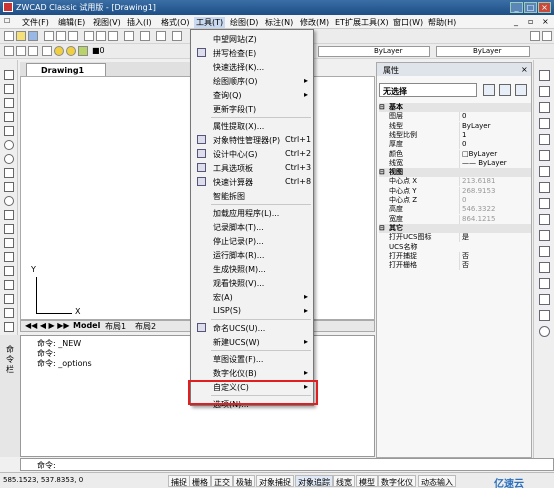  What do you see at coordinates (47, 325) in the screenshot?
I see `tab-nav-arrows: ◀◀ ◀ ▶ ▶▶` at bounding box center [47, 325].